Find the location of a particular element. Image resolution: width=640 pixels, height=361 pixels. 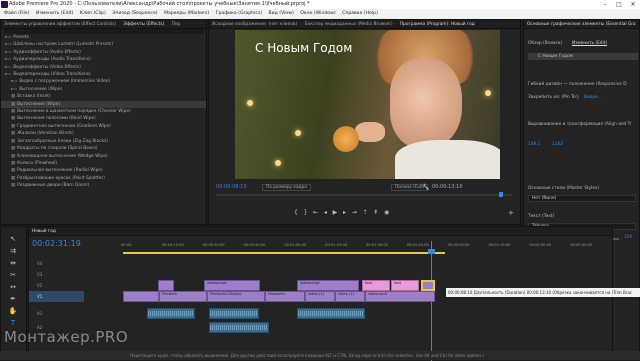

hand-tool-icon: ✋ is located at coordinates (13, 311).